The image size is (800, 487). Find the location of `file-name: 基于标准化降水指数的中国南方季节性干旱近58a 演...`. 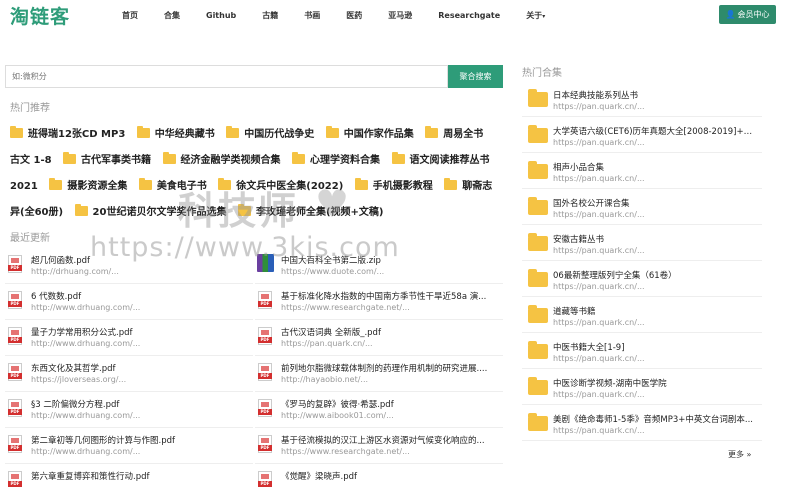

file-name: 基于标准化降水指数的中国南方季节性干旱近58a 演... is located at coordinates (384, 297).